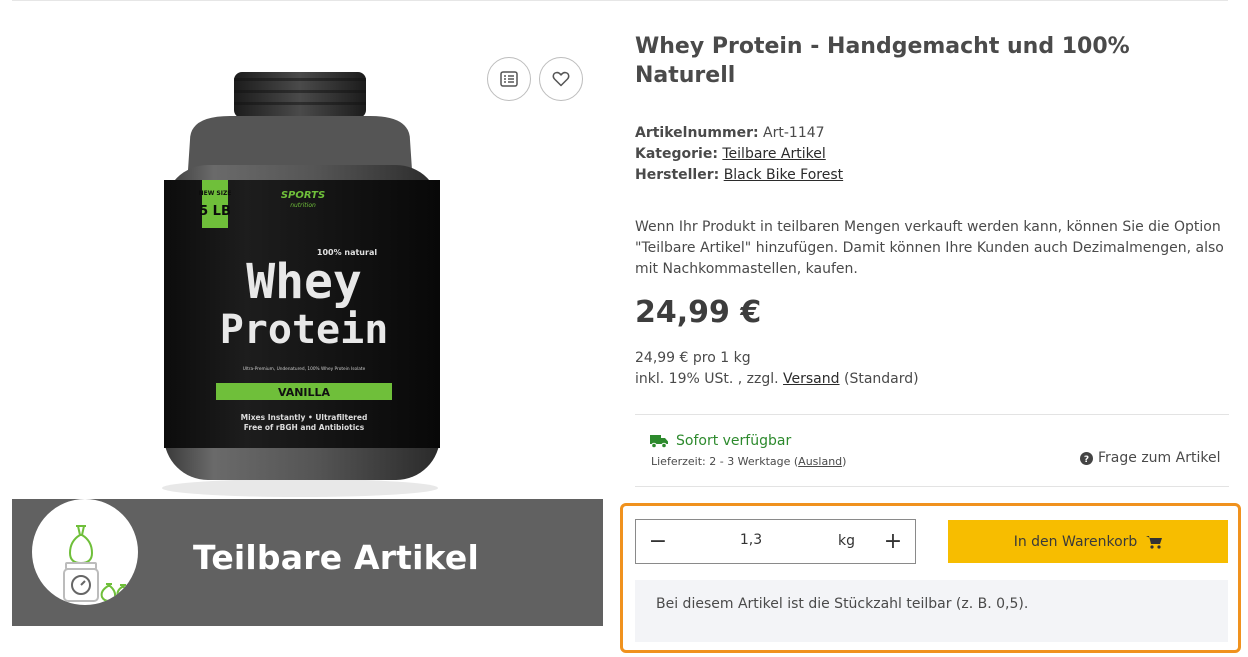 This screenshot has height=657, width=1248. Describe the element at coordinates (1154, 542) in the screenshot. I see `cart-icon` at that location.